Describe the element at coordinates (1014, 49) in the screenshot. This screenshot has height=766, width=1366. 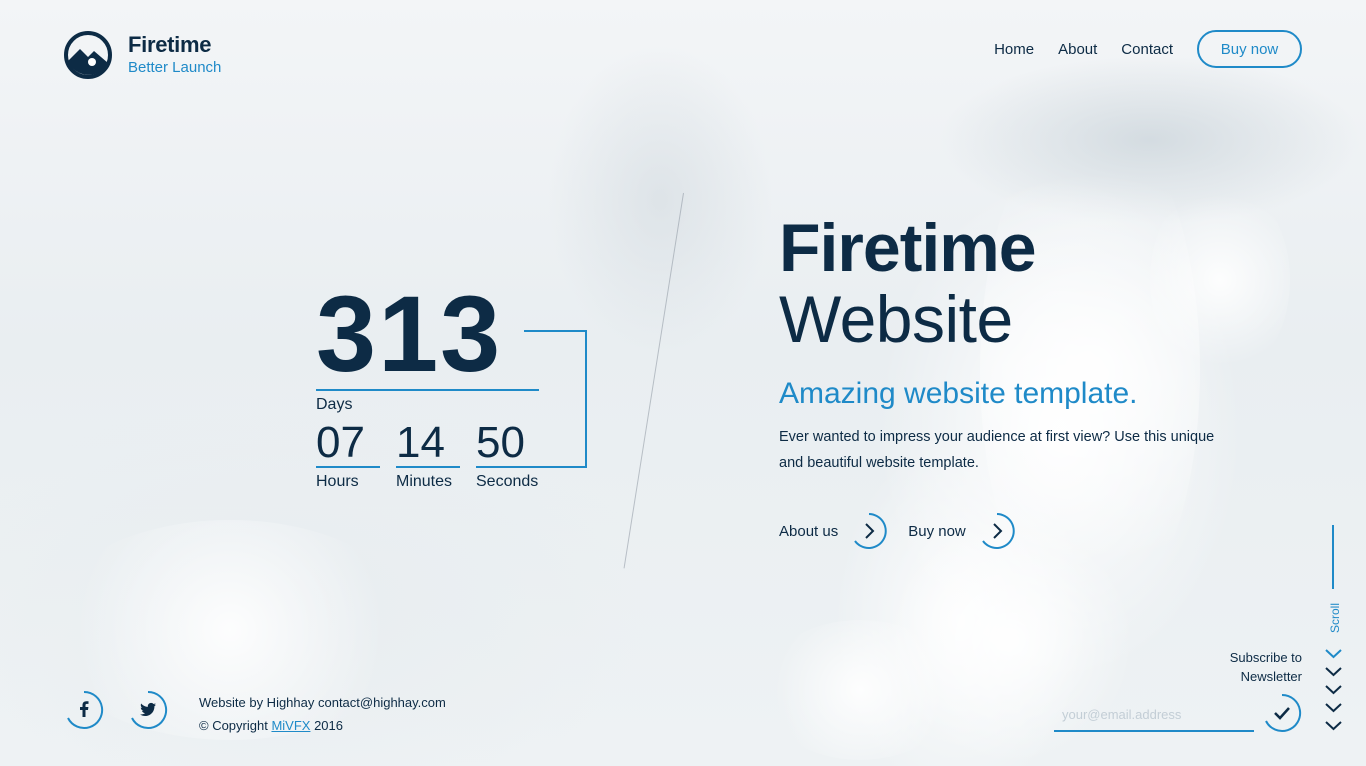
I see `nav-home-link: Home` at that location.